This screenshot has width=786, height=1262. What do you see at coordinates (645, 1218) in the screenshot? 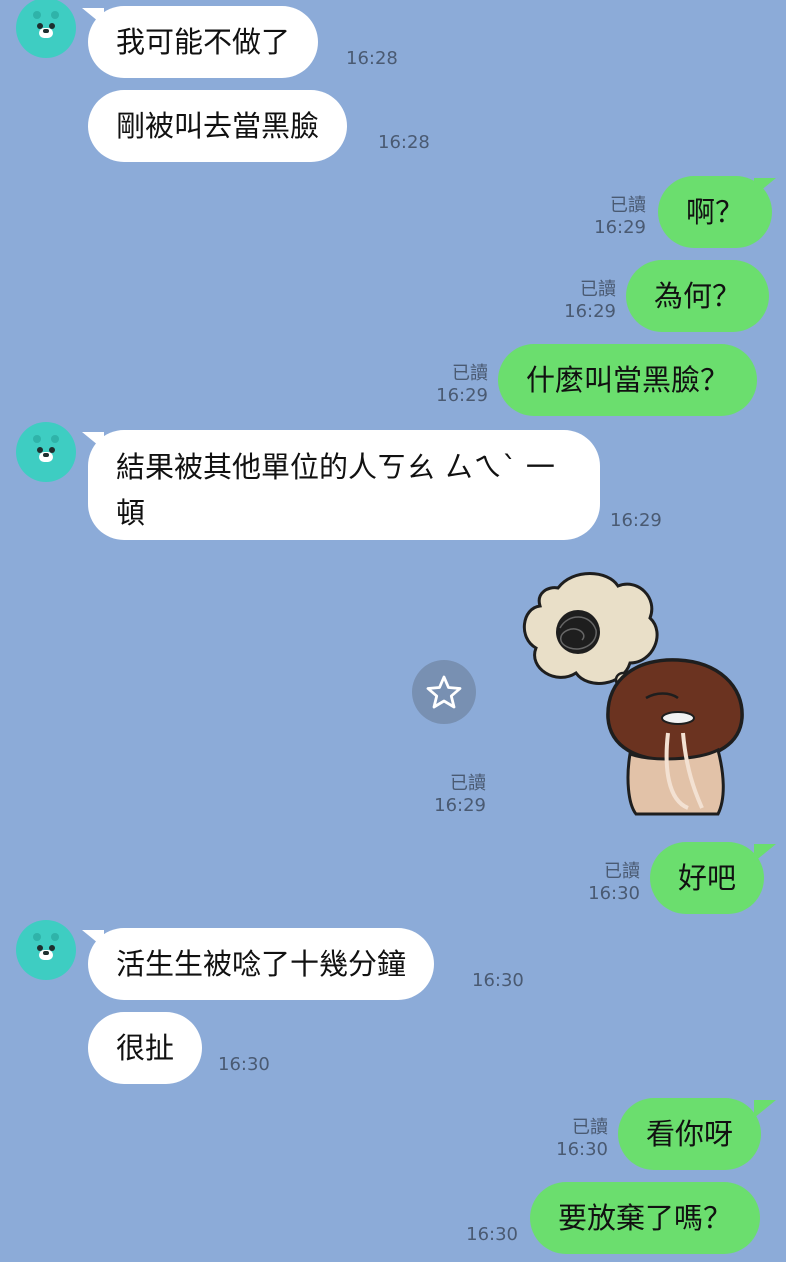
I see `message-bubble-outgoing: 要放棄了嗎？` at bounding box center [645, 1218].